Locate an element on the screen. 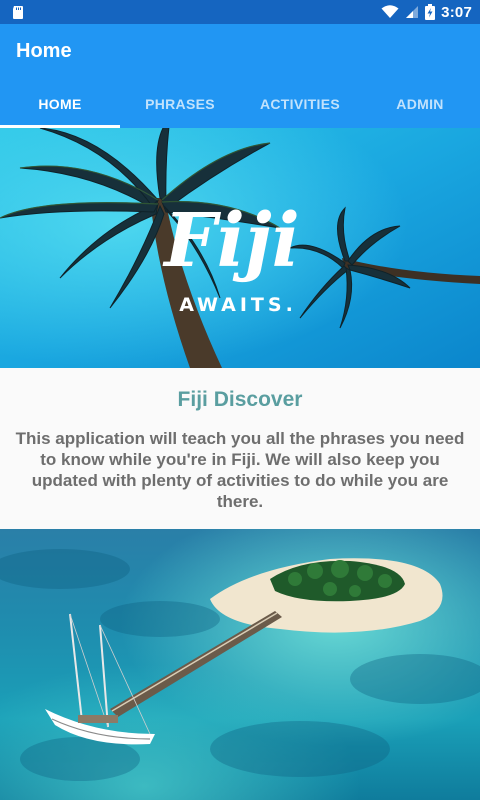 This screenshot has height=800, width=480. tab-bar: HOME PHRASES ACTIVITIES ADMIN is located at coordinates (240, 104).